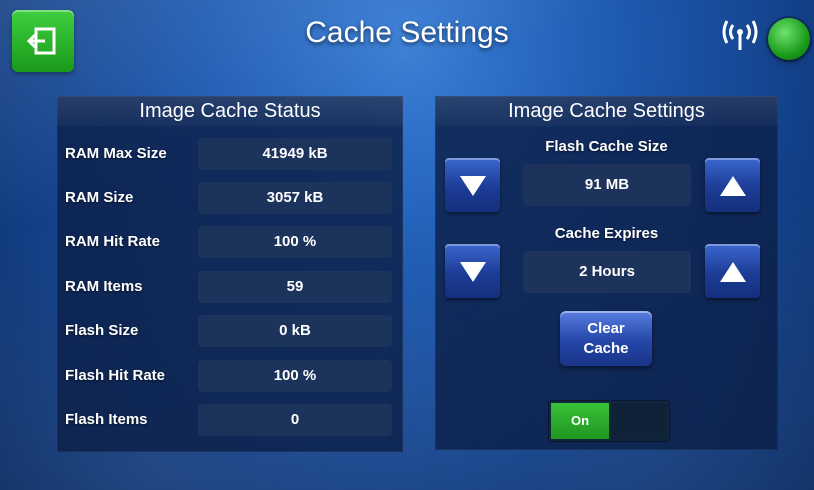 The height and width of the screenshot is (490, 814). I want to click on stat-label: RAM Max Size, so click(116, 153).